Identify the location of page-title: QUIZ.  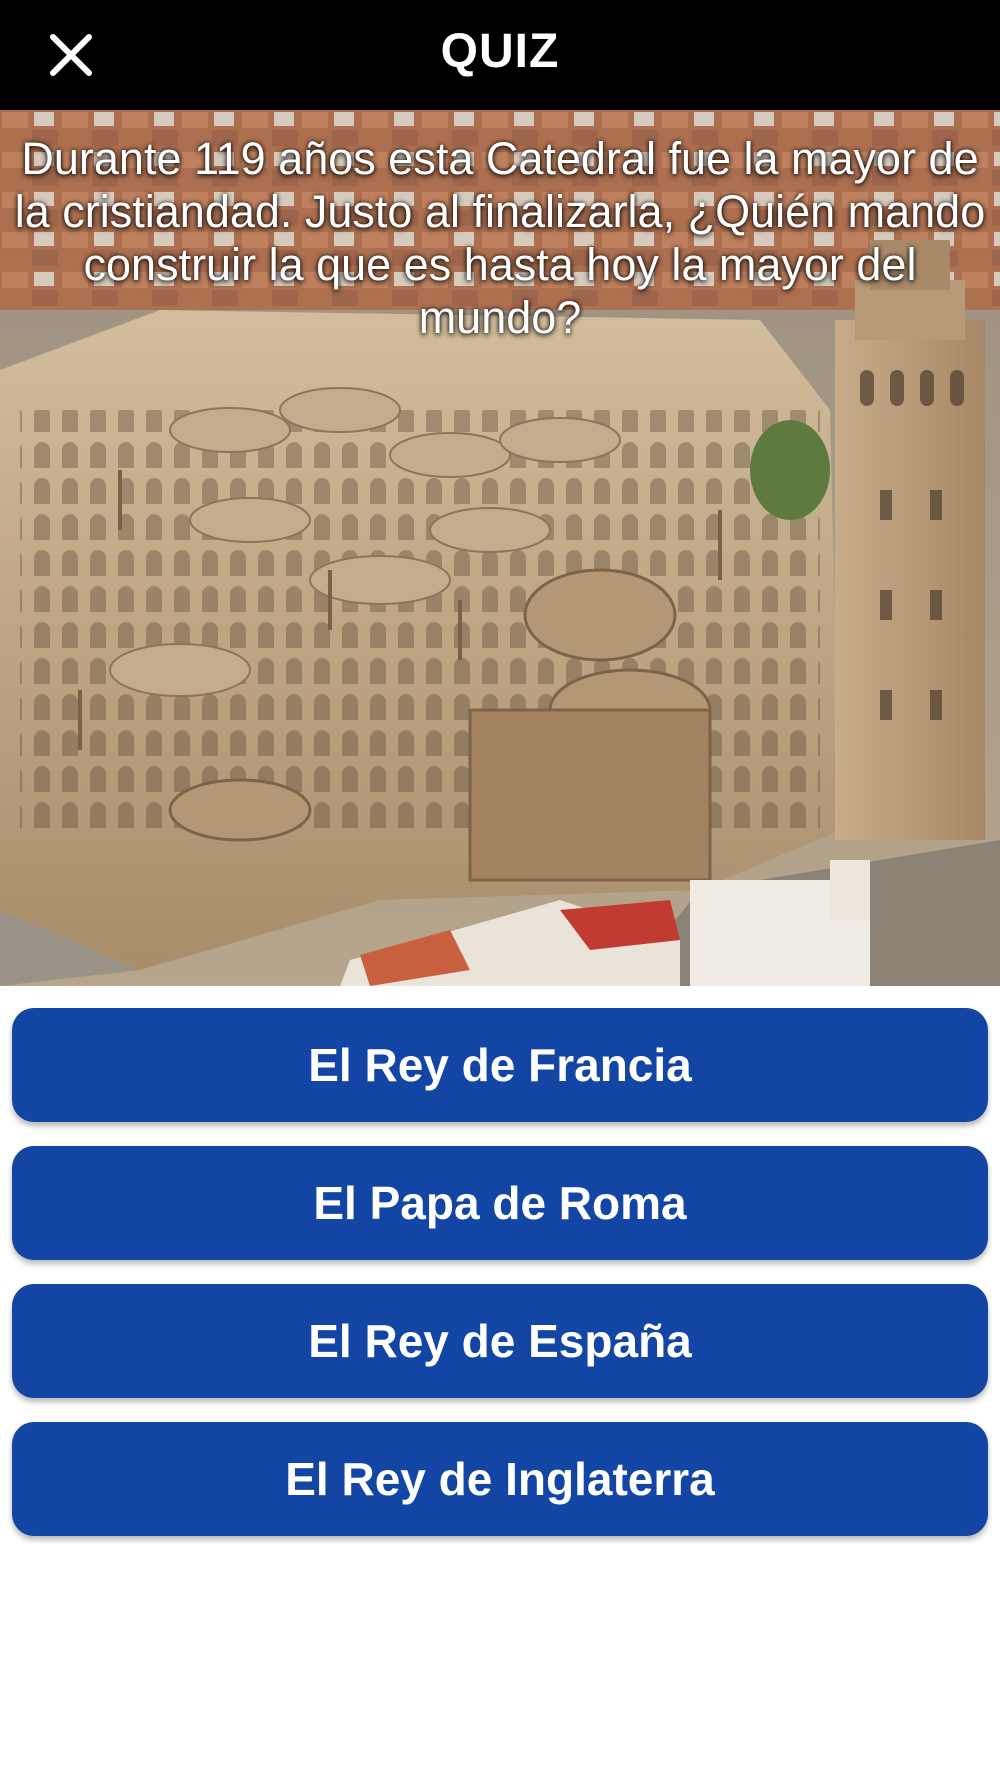
(500, 51).